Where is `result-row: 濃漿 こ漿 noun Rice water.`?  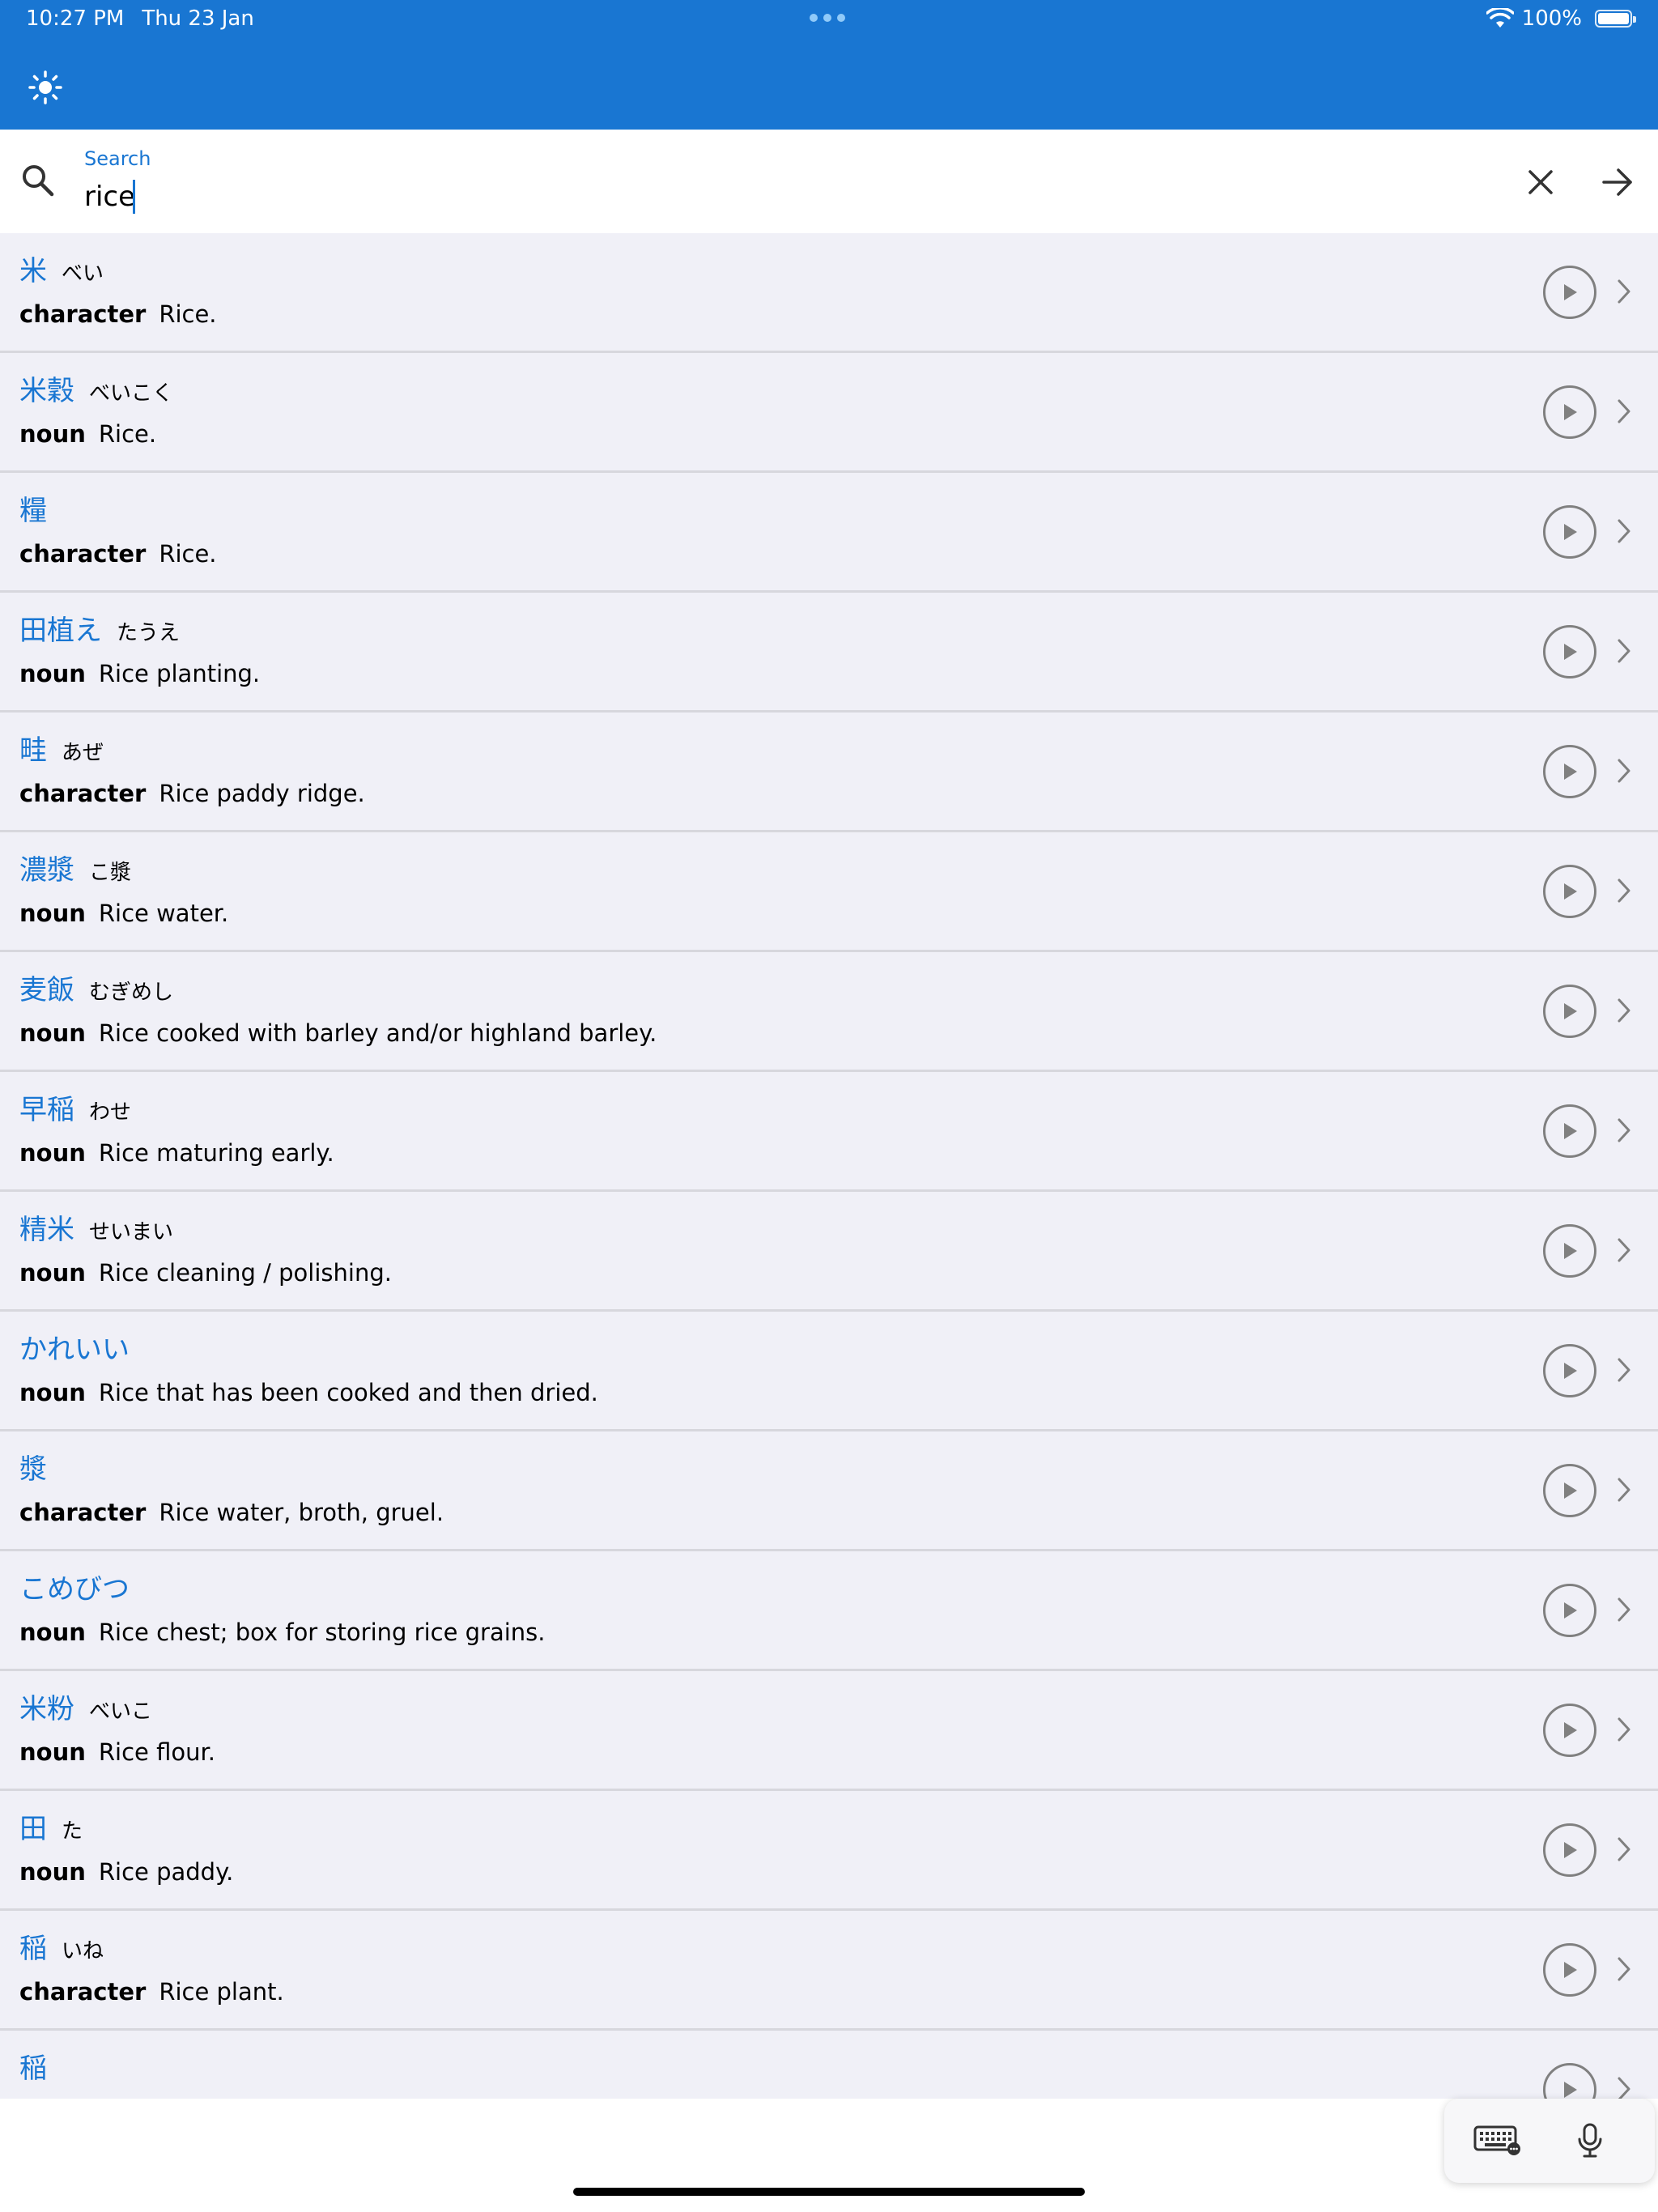
result-row: 濃漿 こ漿 noun Rice water. is located at coordinates (829, 892).